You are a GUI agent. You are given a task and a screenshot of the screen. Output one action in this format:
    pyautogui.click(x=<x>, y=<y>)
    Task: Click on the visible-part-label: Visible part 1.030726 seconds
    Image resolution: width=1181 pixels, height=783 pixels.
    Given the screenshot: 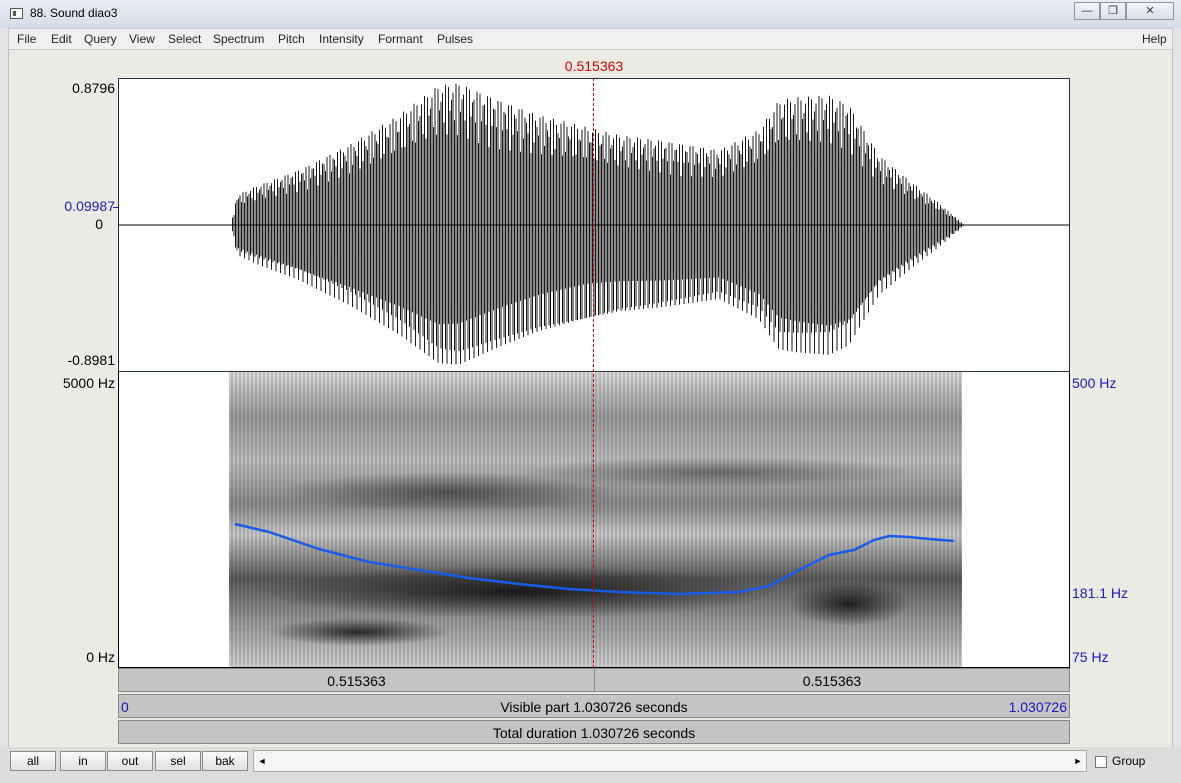 What is the action you would take?
    pyautogui.click(x=594, y=707)
    